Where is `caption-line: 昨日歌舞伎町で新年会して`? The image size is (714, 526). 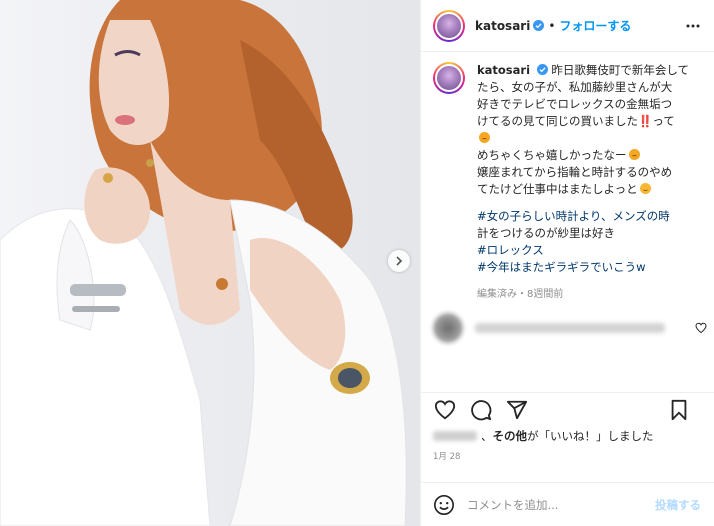 caption-line: 昨日歌舞伎町で新年会して is located at coordinates (620, 70).